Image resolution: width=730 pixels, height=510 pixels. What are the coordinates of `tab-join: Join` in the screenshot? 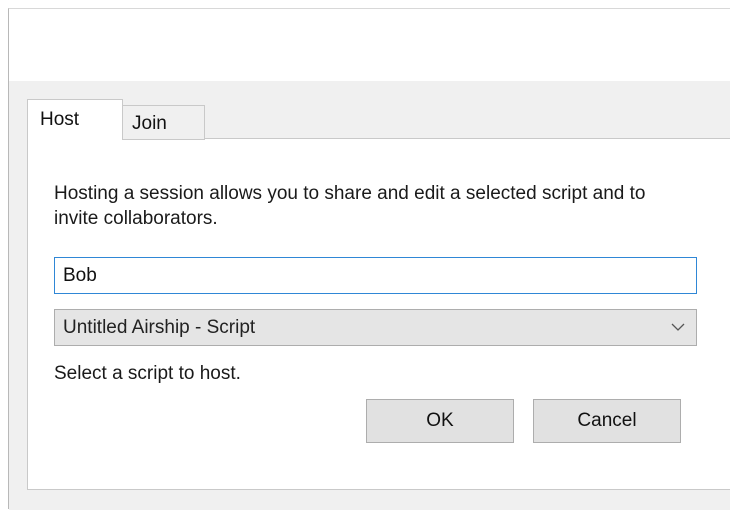 It's located at (163, 122).